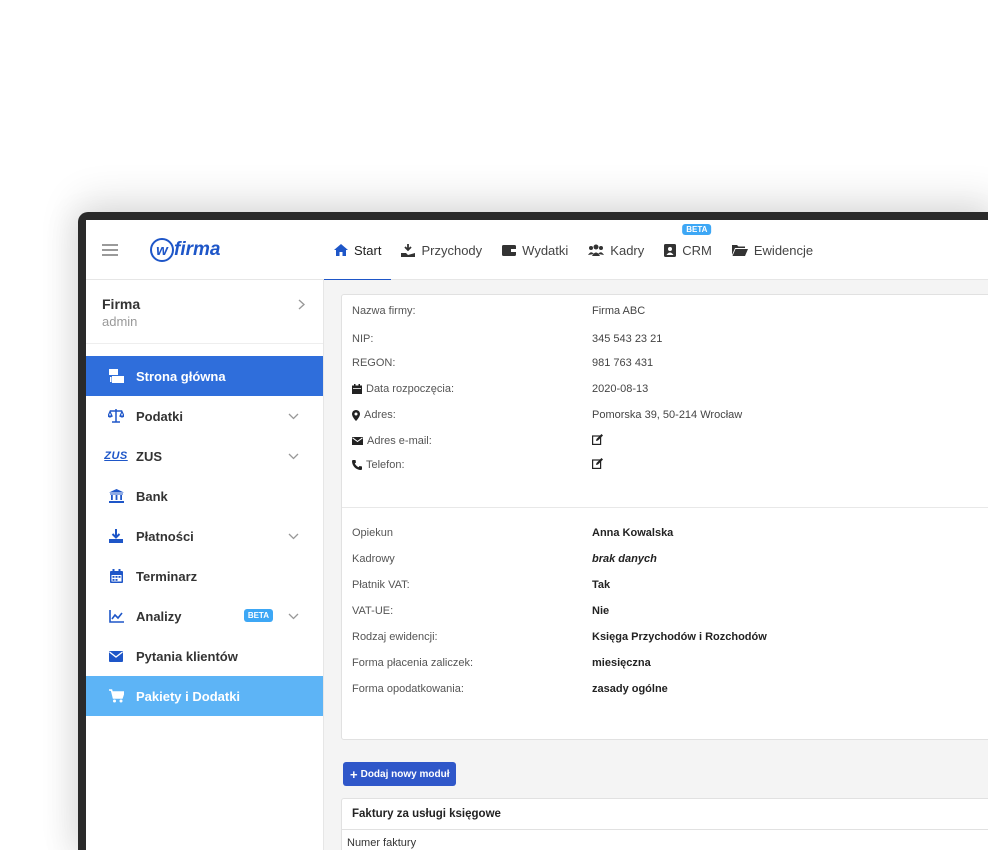  I want to click on users-icon, so click(596, 250).